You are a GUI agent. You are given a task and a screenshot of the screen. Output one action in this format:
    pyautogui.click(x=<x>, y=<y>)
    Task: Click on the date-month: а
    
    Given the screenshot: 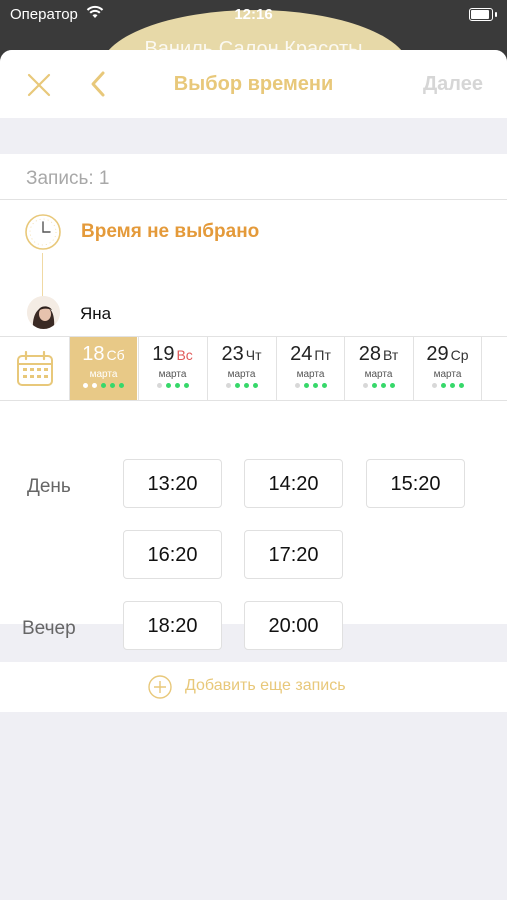 What is the action you would take?
    pyautogui.click(x=494, y=374)
    